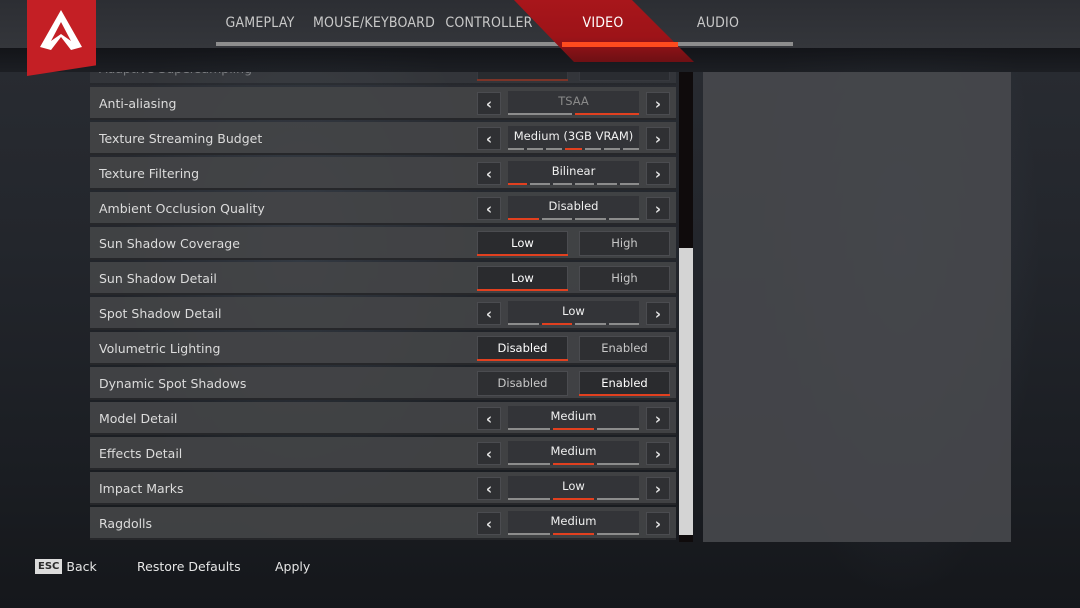 This screenshot has height=608, width=1080. What do you see at coordinates (138, 103) in the screenshot?
I see `setting-label: Anti-aliasing` at bounding box center [138, 103].